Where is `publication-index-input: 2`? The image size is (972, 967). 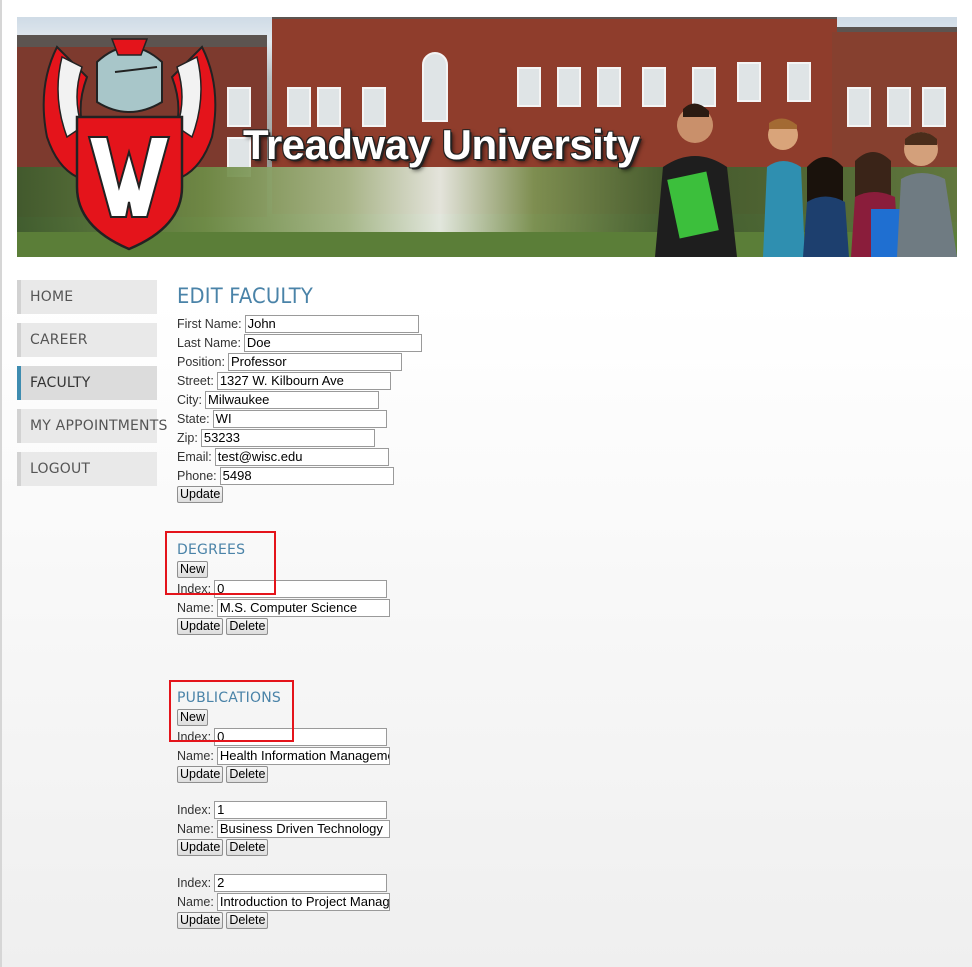 publication-index-input: 2 is located at coordinates (301, 882).